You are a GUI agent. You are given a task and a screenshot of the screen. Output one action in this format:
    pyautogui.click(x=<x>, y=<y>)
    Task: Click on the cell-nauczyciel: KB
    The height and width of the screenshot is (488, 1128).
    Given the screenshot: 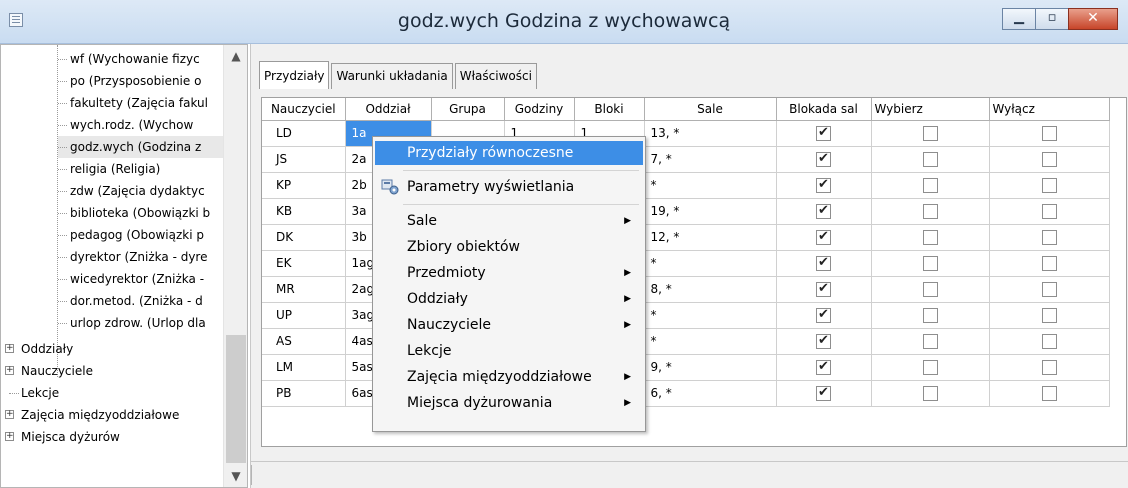 What is the action you would take?
    pyautogui.click(x=304, y=211)
    